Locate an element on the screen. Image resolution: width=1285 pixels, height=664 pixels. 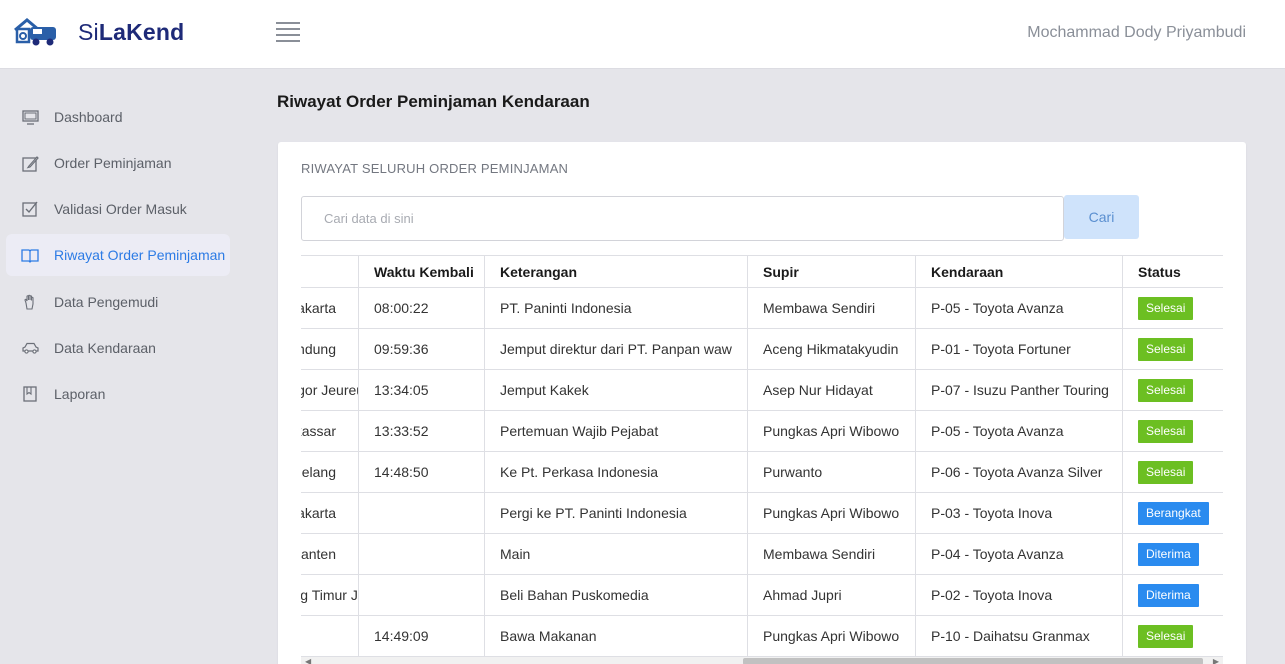
sidebar-item-validasi-order-masuk: Validasi Order Masuk is located at coordinates (118, 209).